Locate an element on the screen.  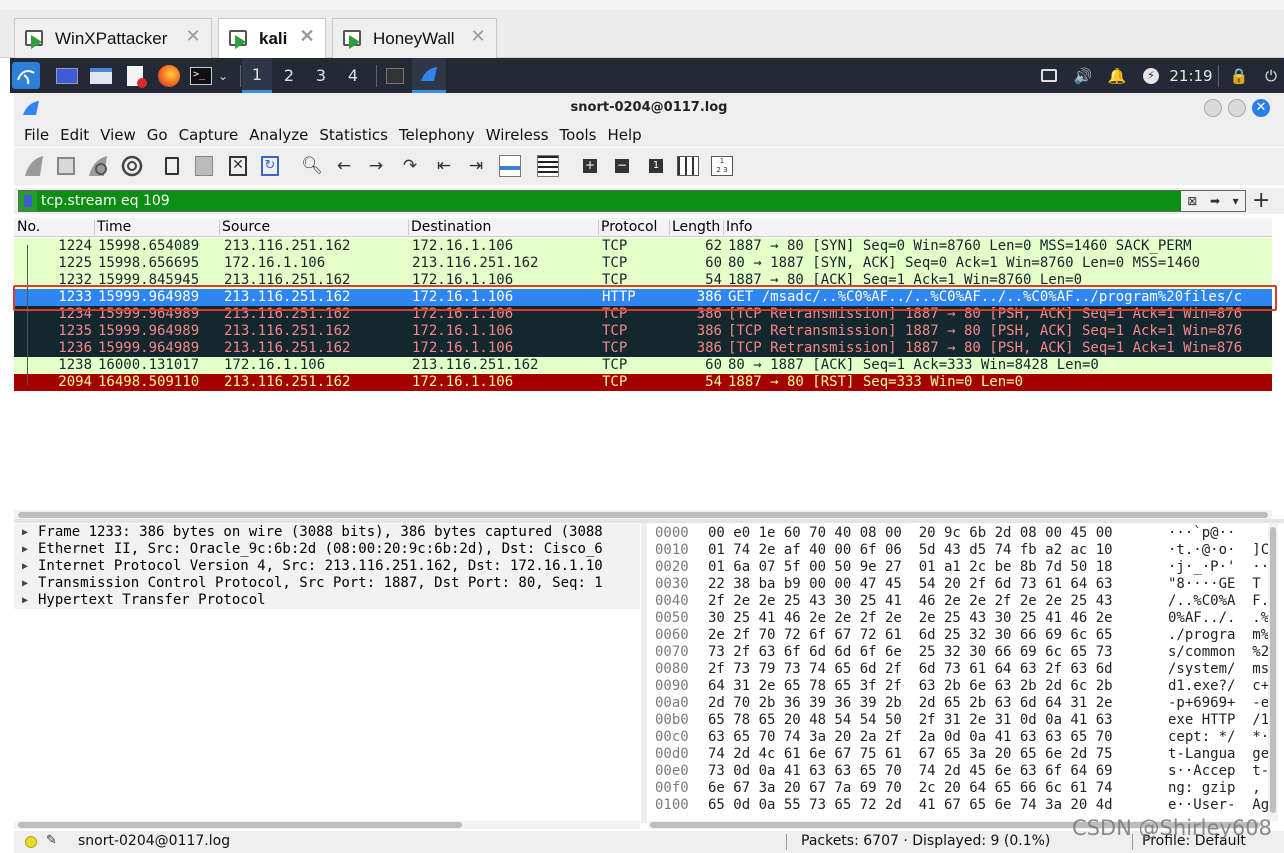
start-capture-icon is located at coordinates (34, 166).